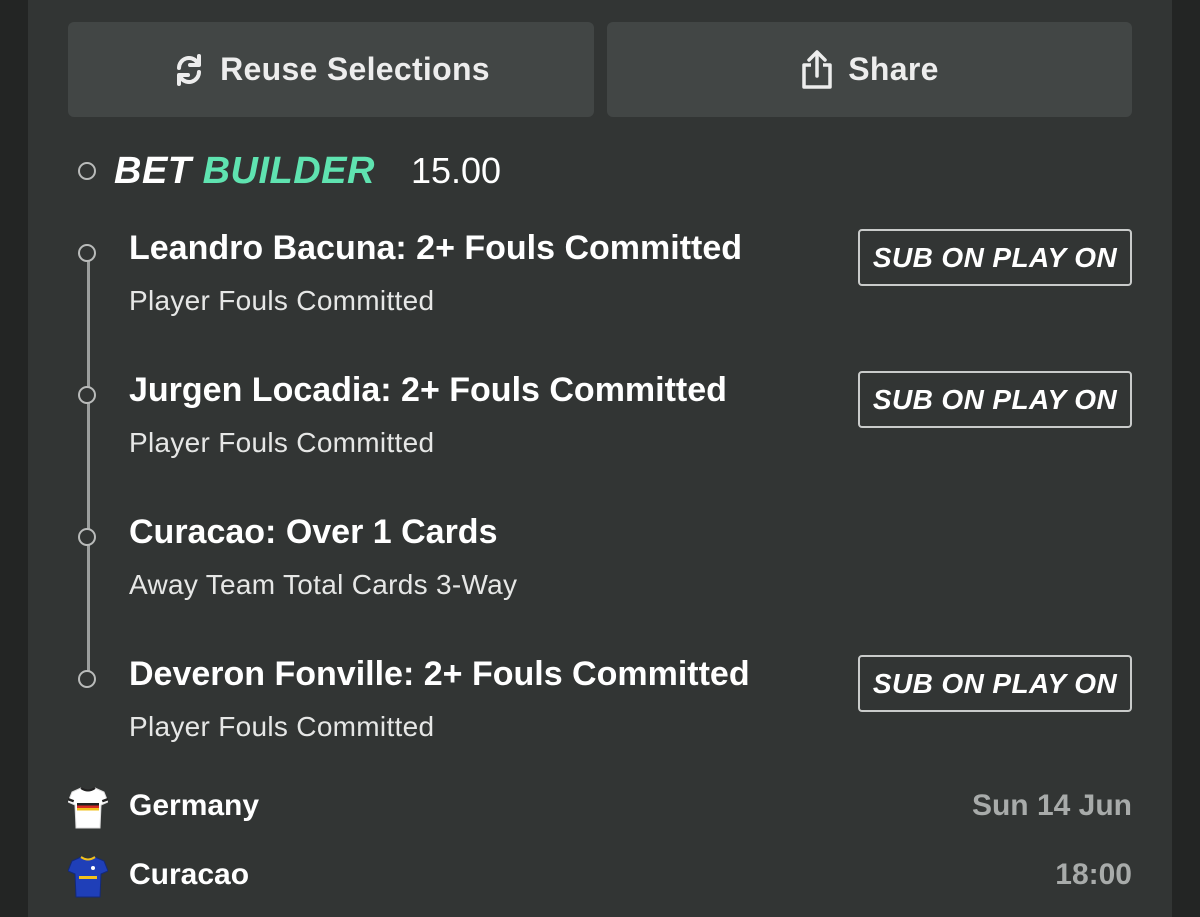  Describe the element at coordinates (88, 810) in the screenshot. I see `germany-shirt-icon` at that location.